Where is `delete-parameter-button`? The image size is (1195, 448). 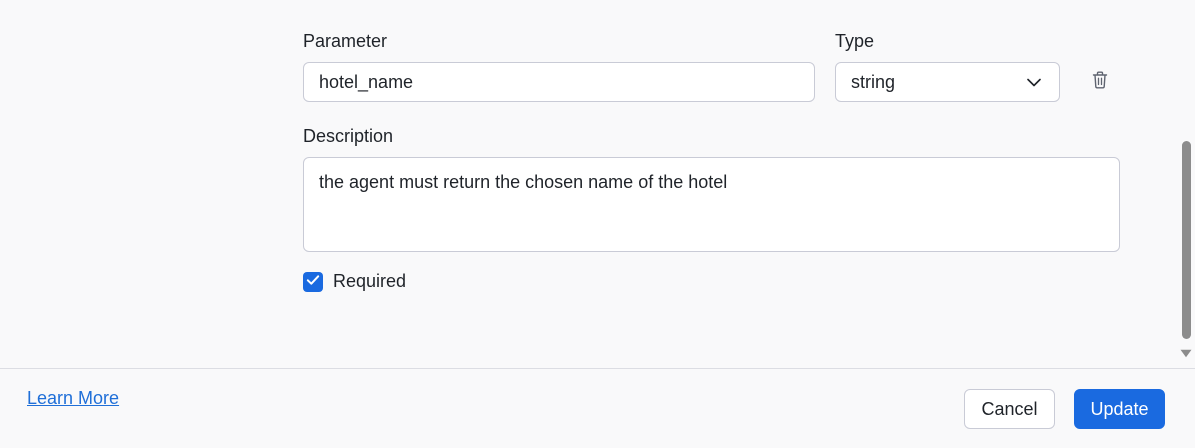 delete-parameter-button is located at coordinates (1100, 82).